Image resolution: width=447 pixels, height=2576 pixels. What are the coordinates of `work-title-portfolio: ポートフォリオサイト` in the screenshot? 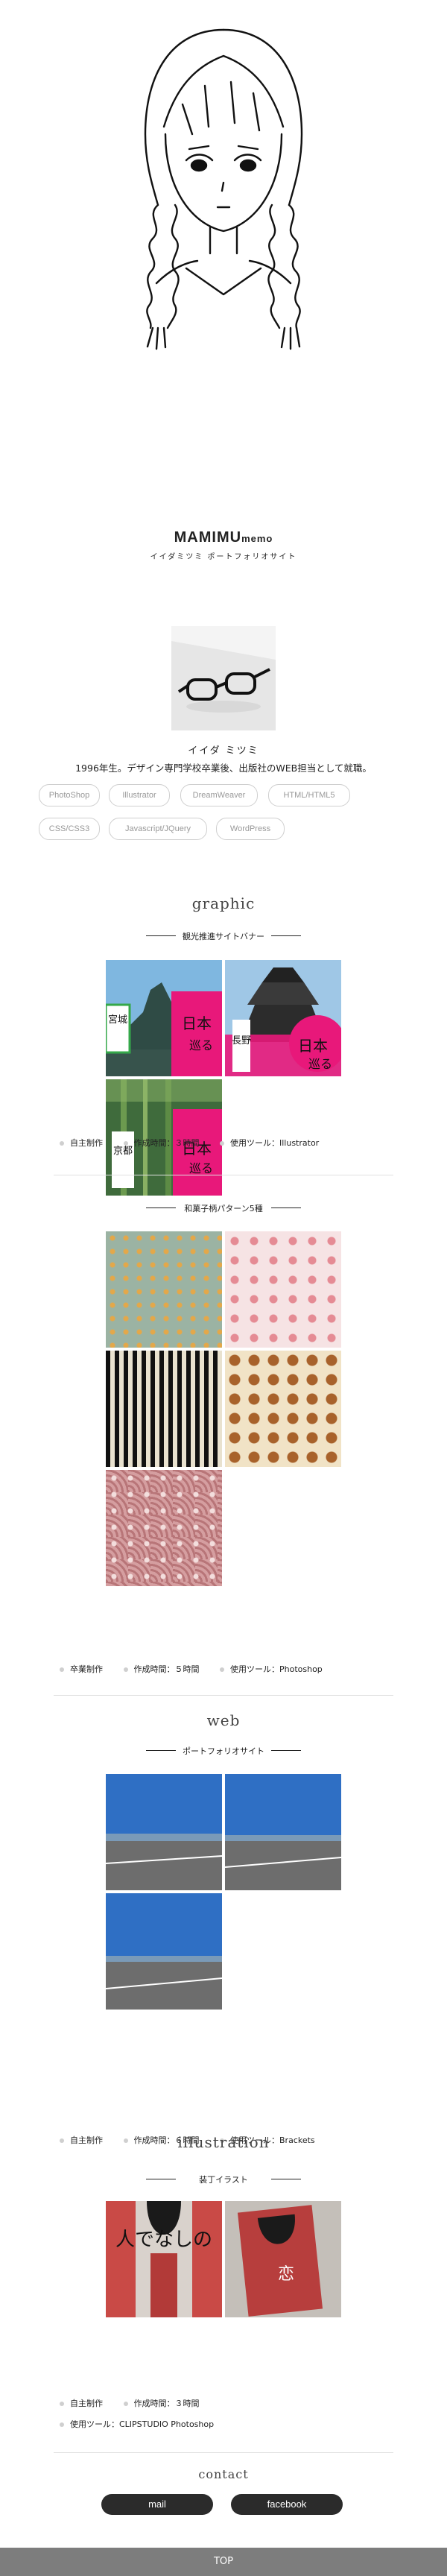 It's located at (223, 1751).